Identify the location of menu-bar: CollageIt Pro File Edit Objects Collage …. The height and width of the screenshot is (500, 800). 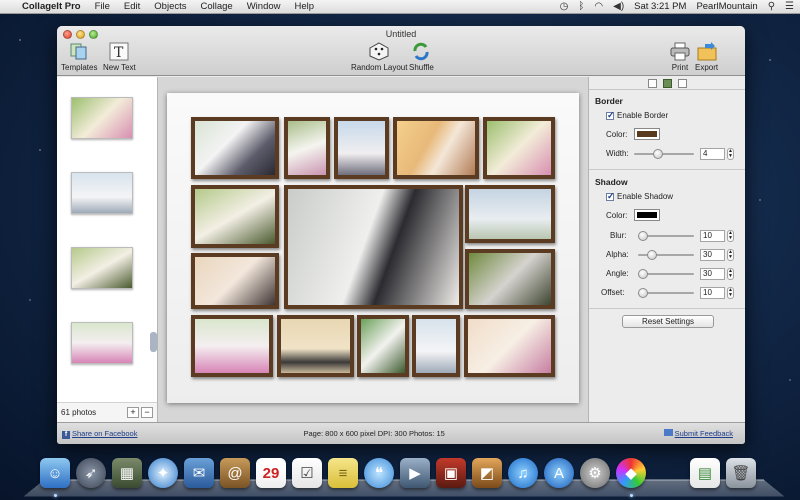
(400, 7).